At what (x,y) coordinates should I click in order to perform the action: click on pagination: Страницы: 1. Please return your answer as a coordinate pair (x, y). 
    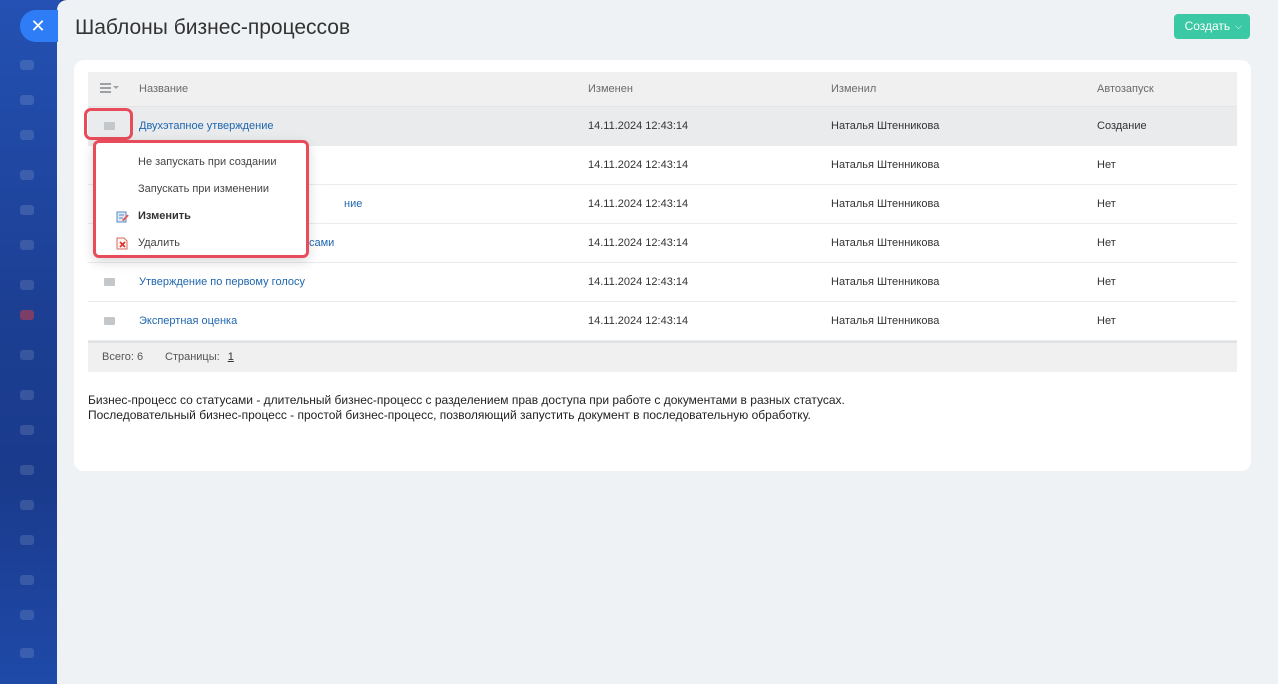
    Looking at the image, I should click on (199, 357).